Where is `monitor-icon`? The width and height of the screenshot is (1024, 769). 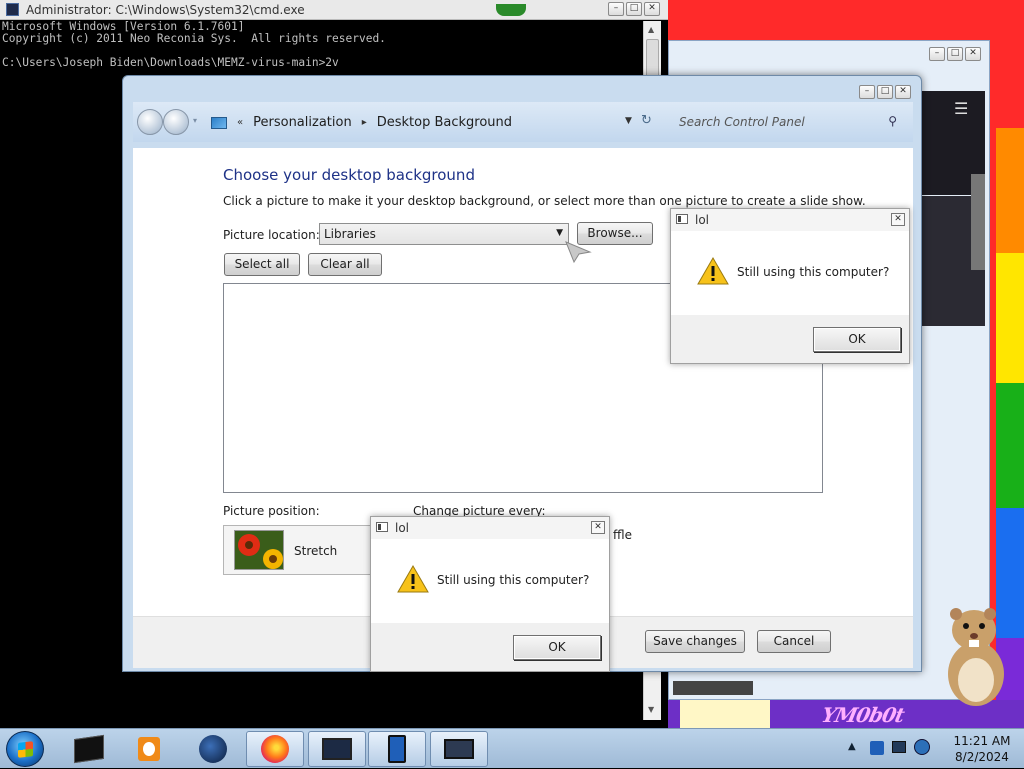
monitor-icon is located at coordinates (459, 749).